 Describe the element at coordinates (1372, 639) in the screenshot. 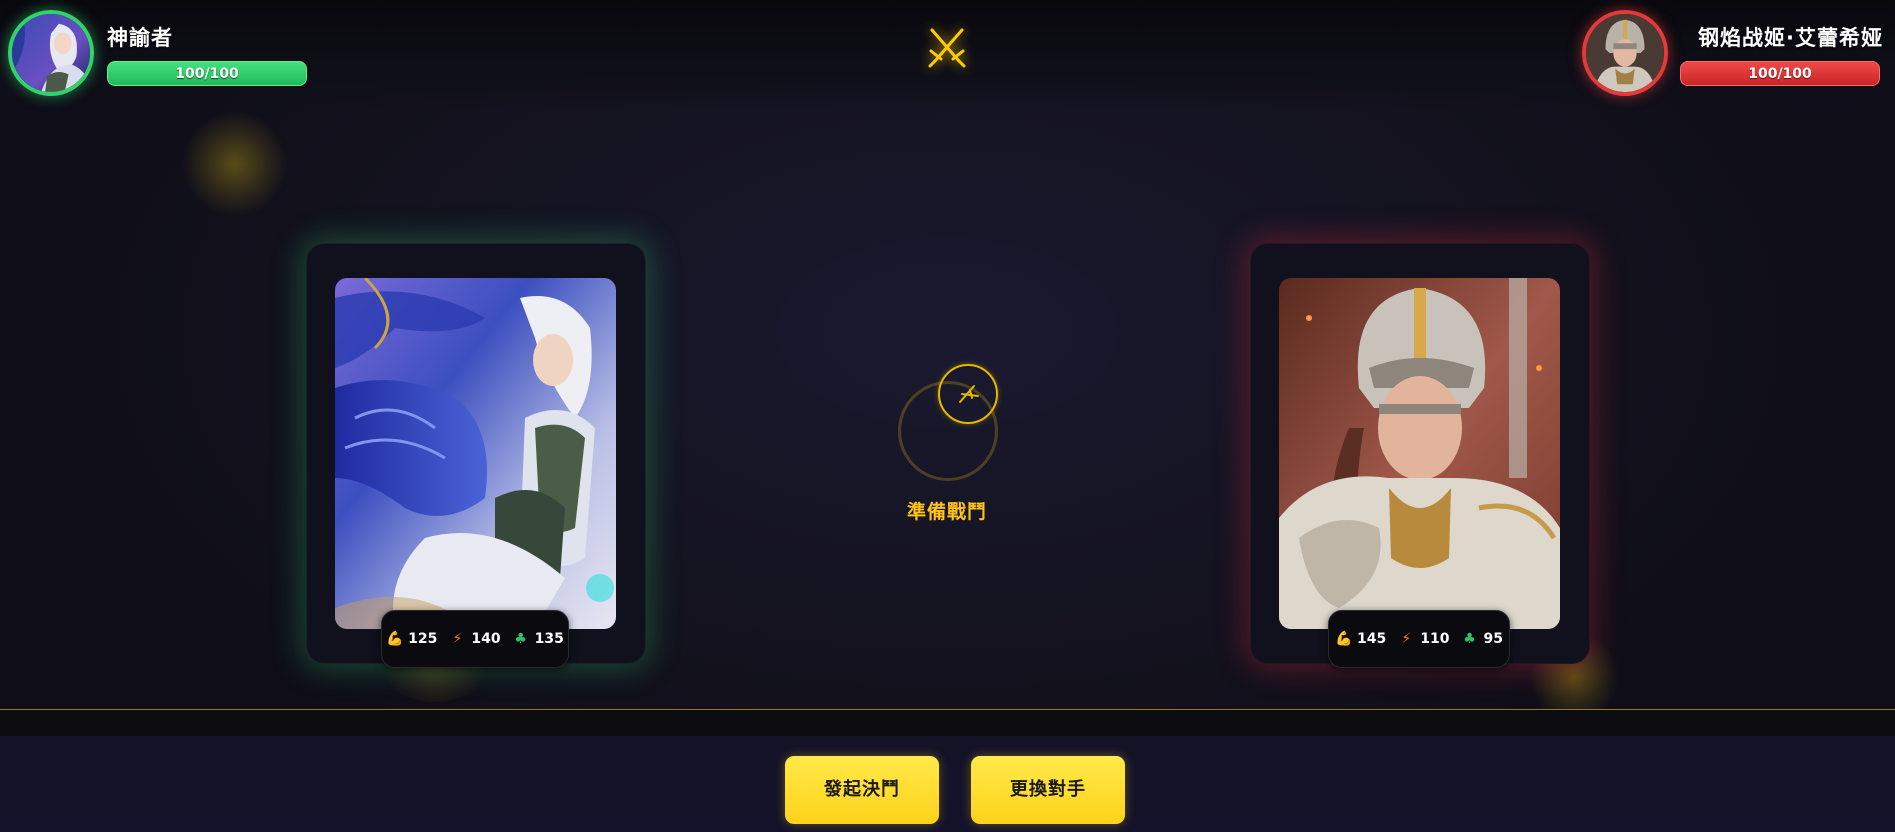

I see `strength-value: 145` at that location.